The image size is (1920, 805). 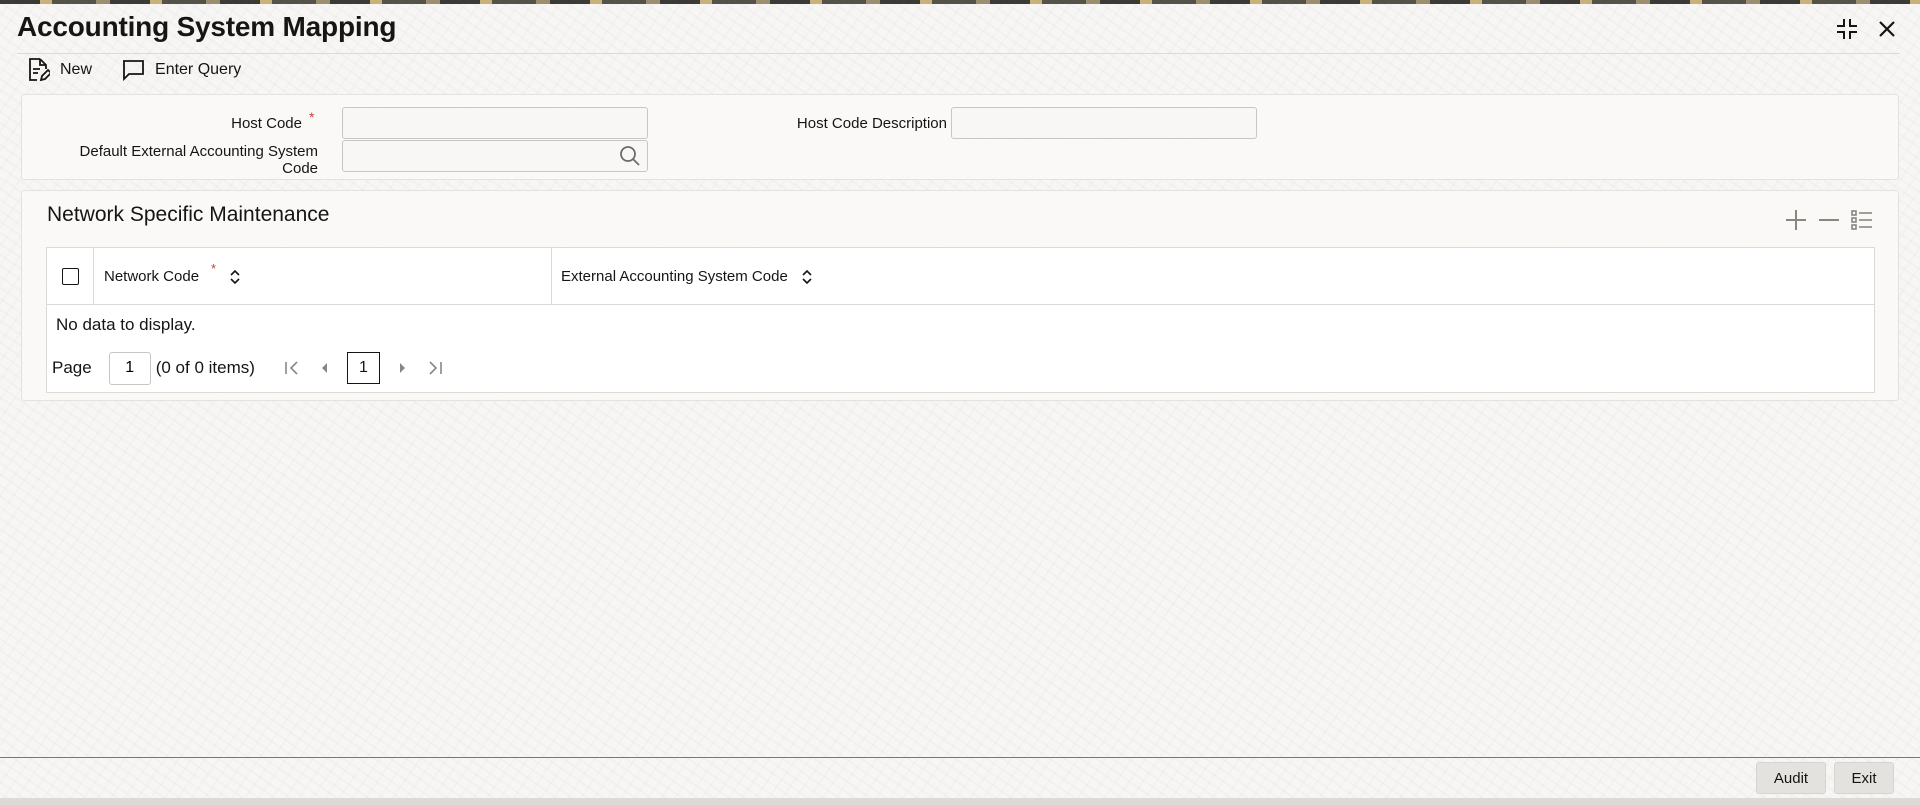 I want to click on external-acct-header-label: External Accounting System Code, so click(x=674, y=276).